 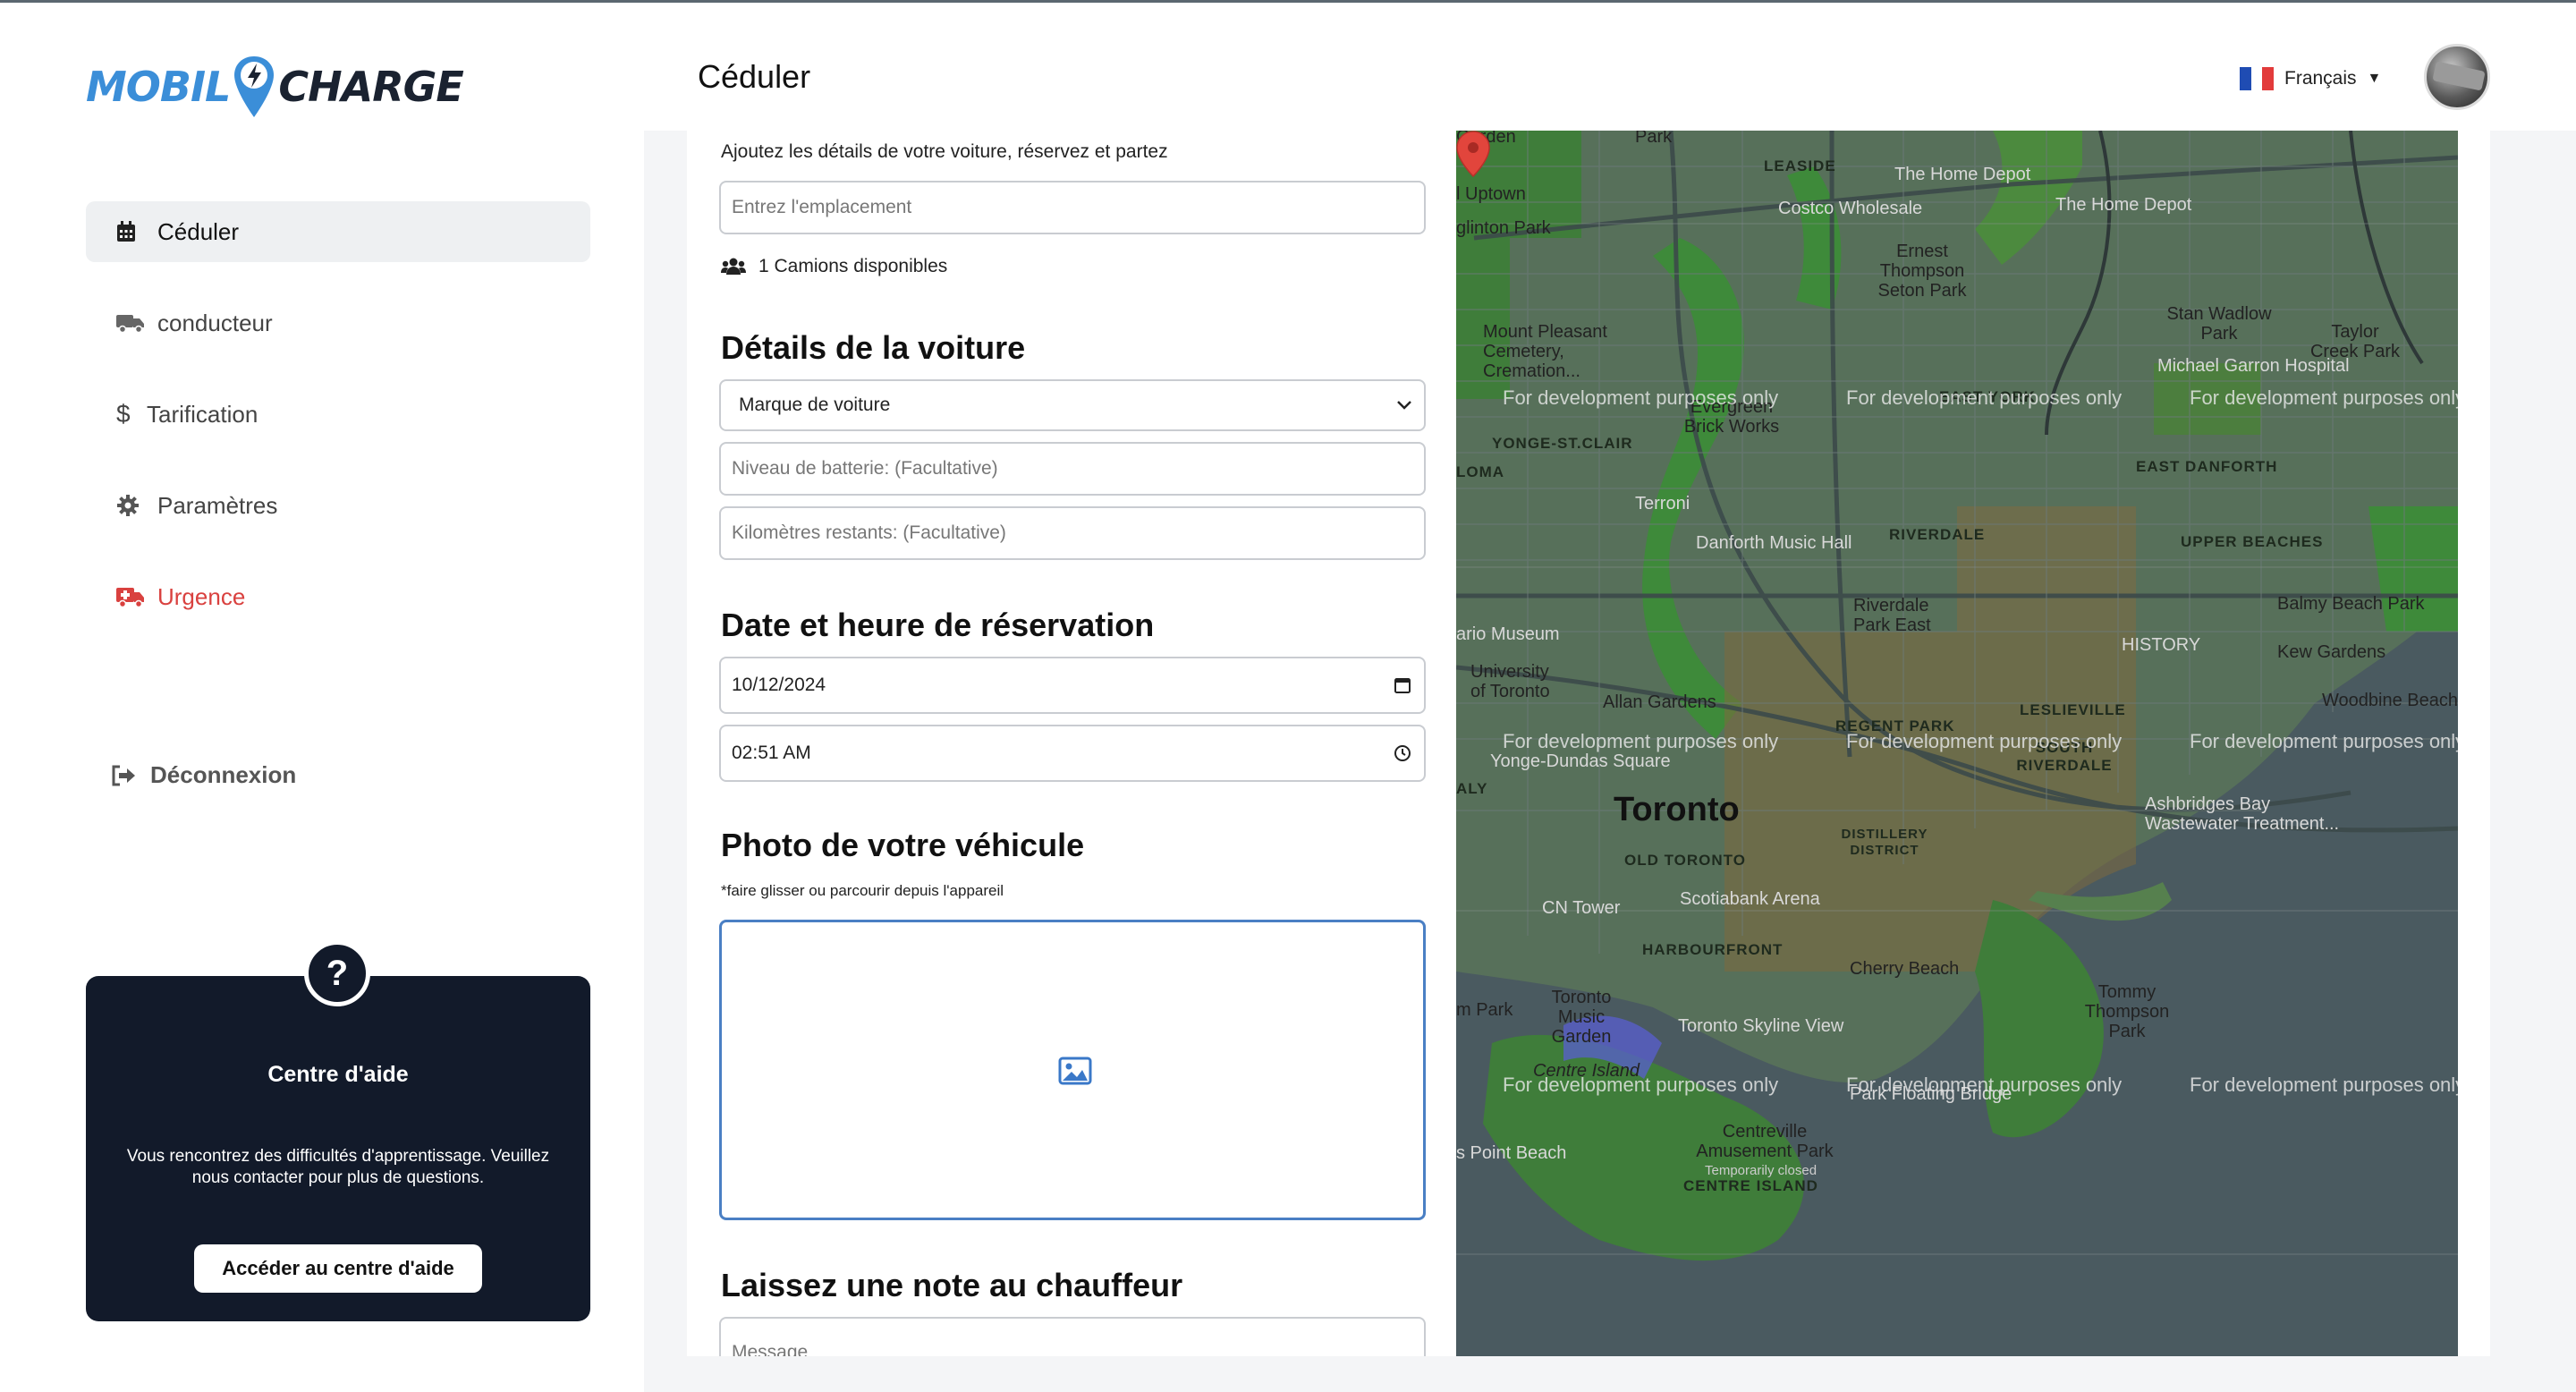 I want to click on map-label-aly: ALY, so click(x=1472, y=788).